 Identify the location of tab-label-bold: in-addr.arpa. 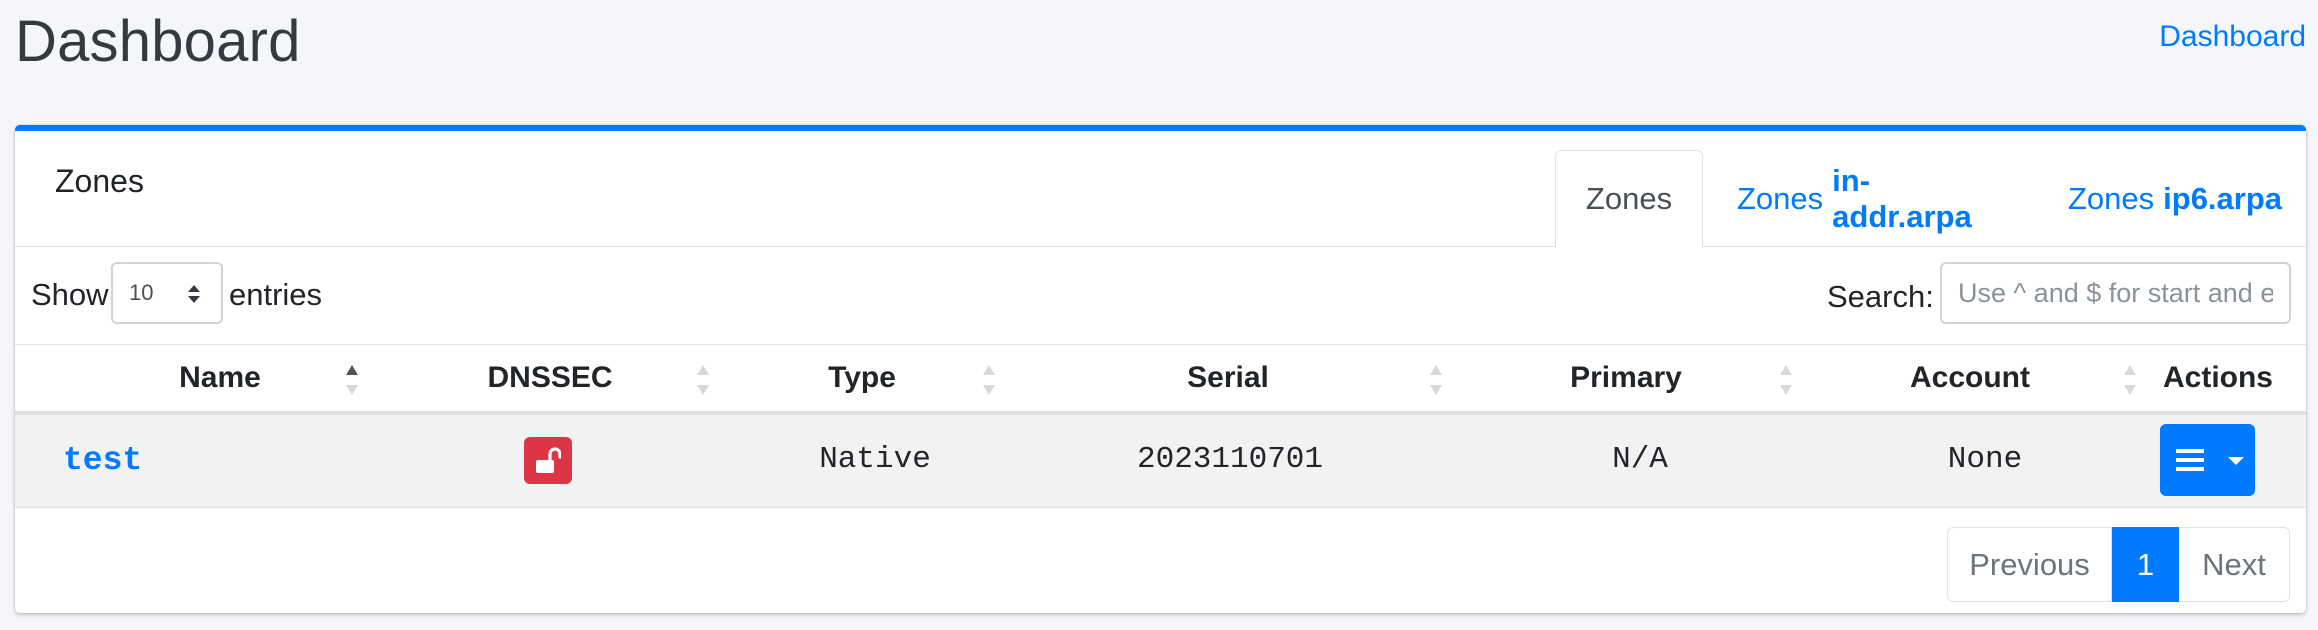
(1902, 198).